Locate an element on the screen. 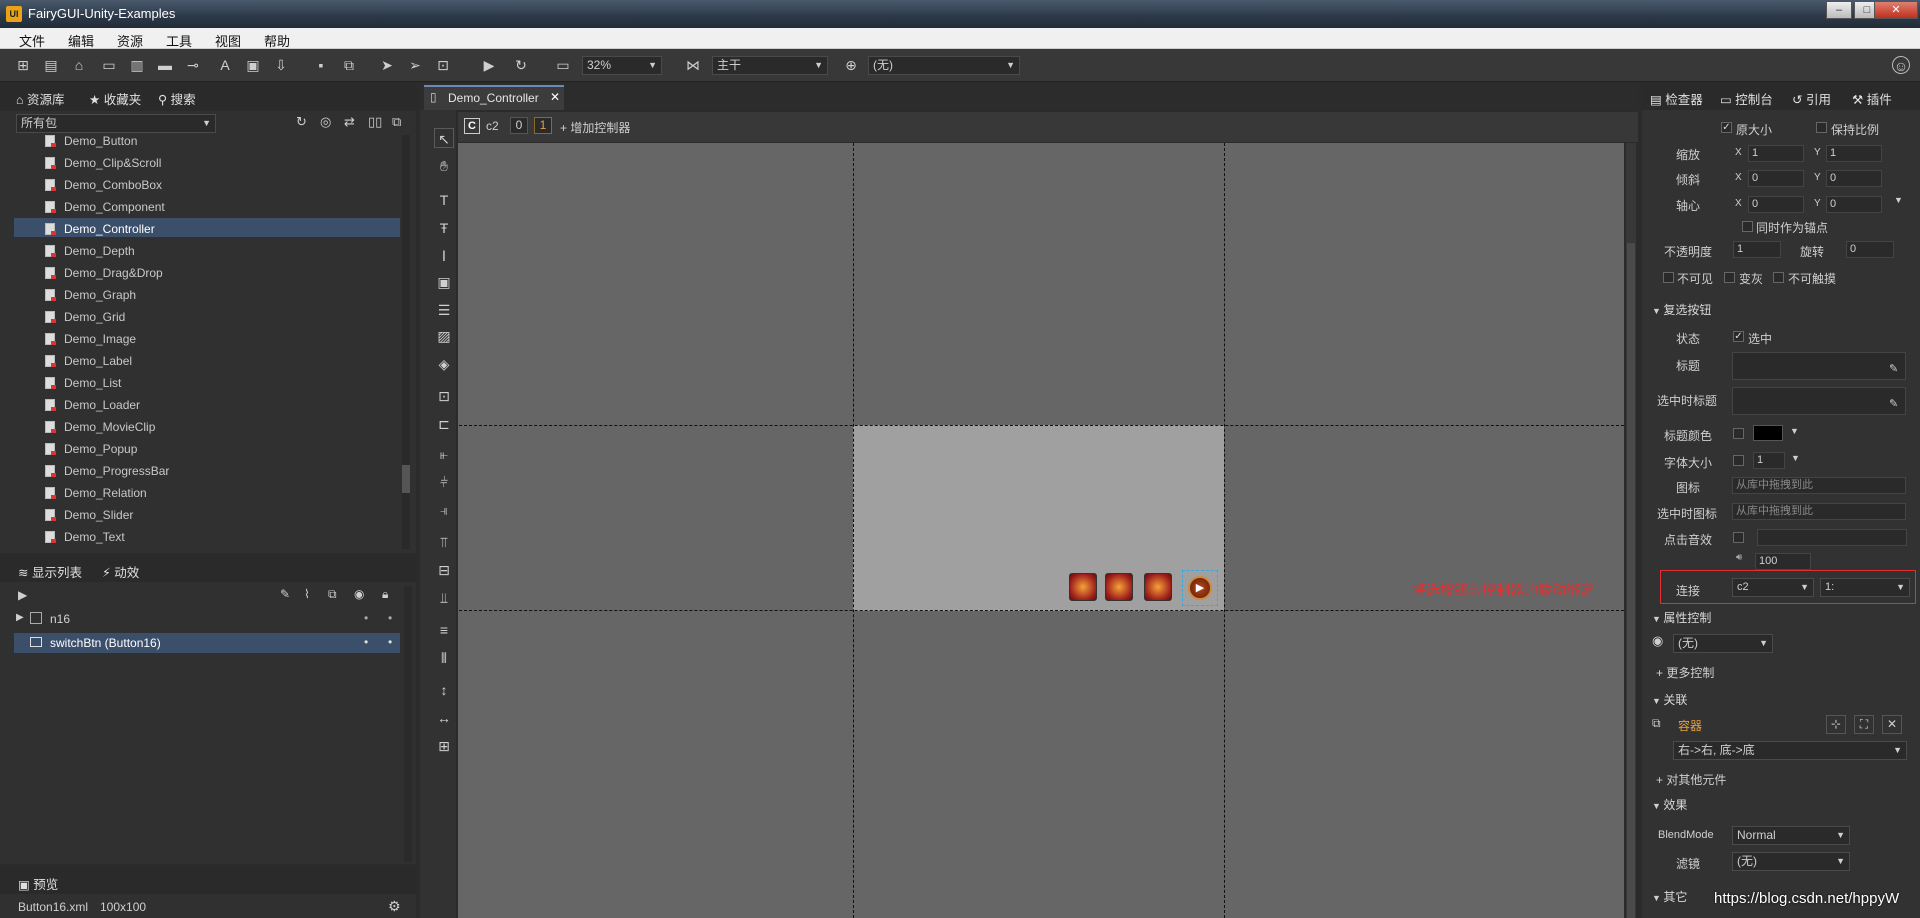 The image size is (1920, 918). volume-input: 100 is located at coordinates (1783, 561).